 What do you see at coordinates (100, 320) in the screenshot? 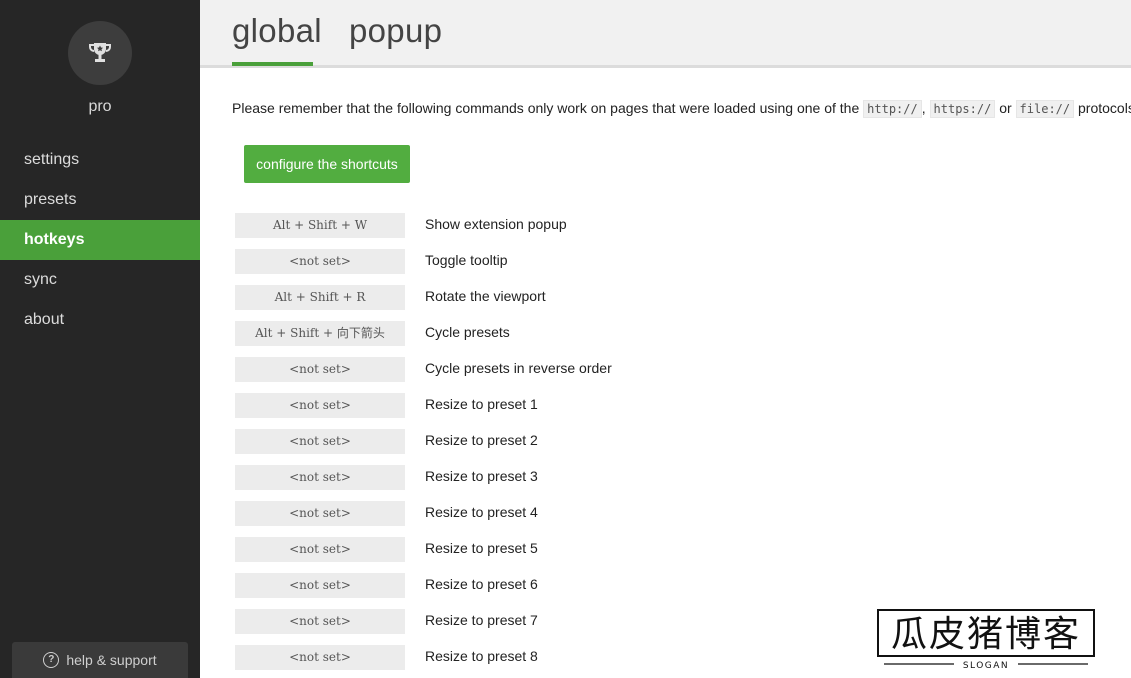
I see `sidebar-item-about: about` at bounding box center [100, 320].